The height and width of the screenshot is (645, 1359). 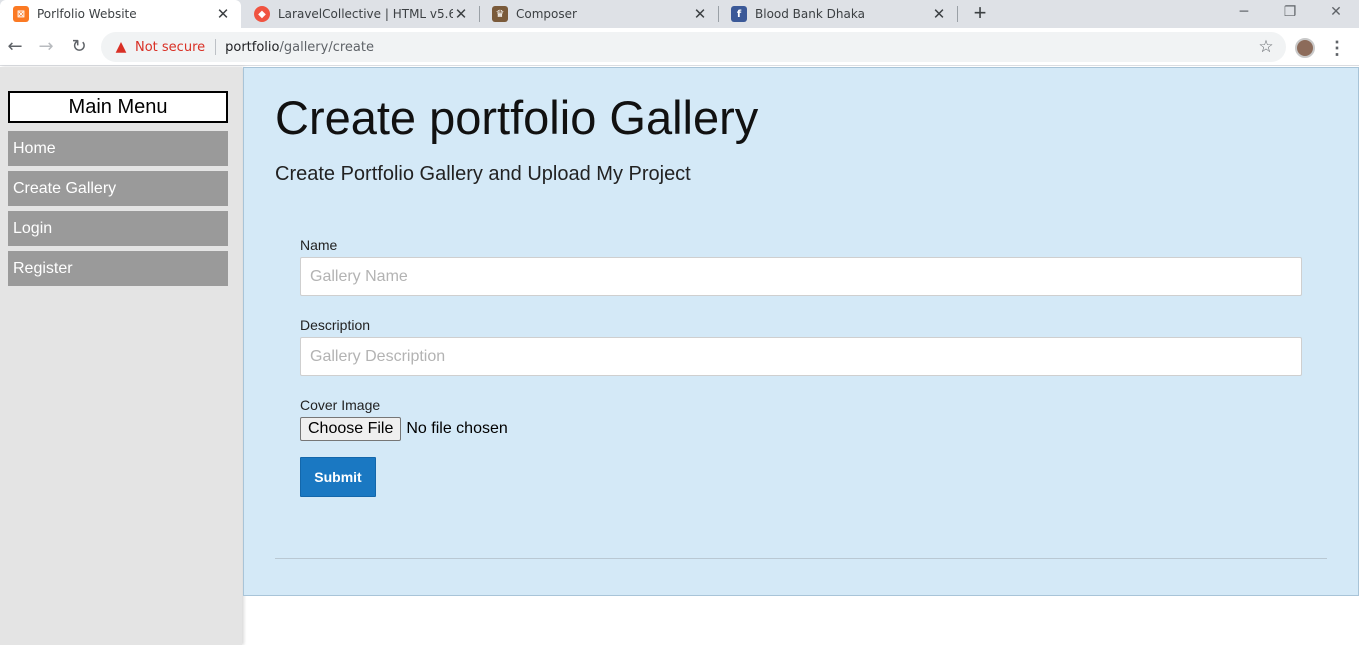 I want to click on window-close-button: ✕, so click(x=1336, y=14).